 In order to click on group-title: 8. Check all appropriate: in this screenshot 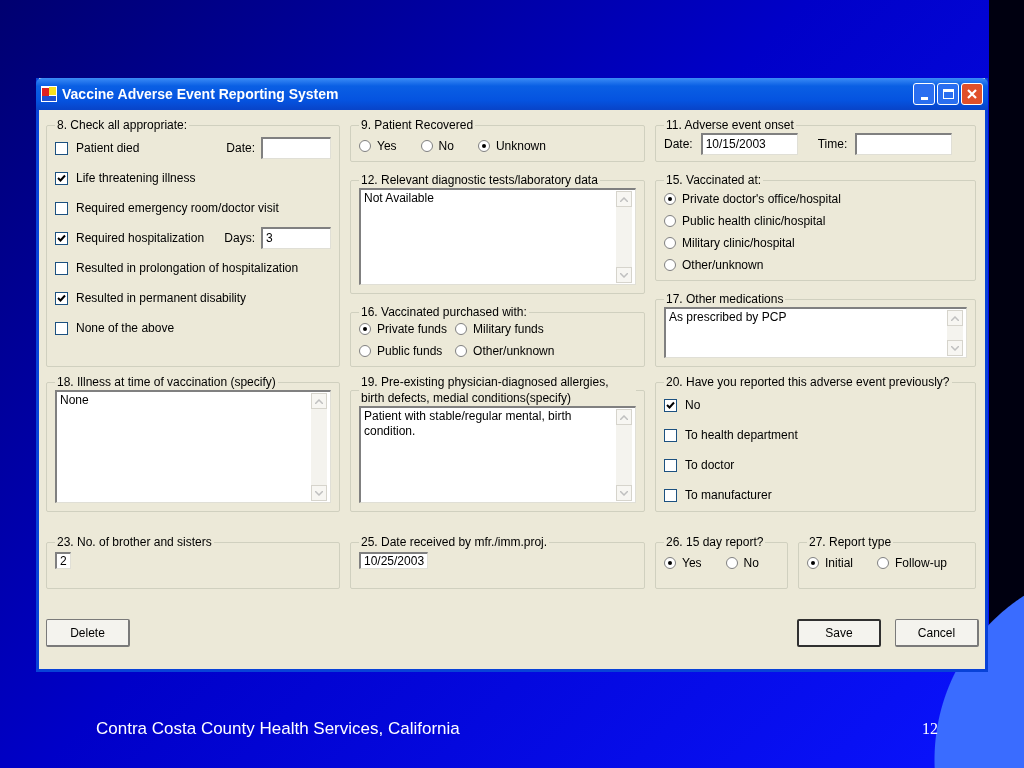, I will do `click(122, 125)`.